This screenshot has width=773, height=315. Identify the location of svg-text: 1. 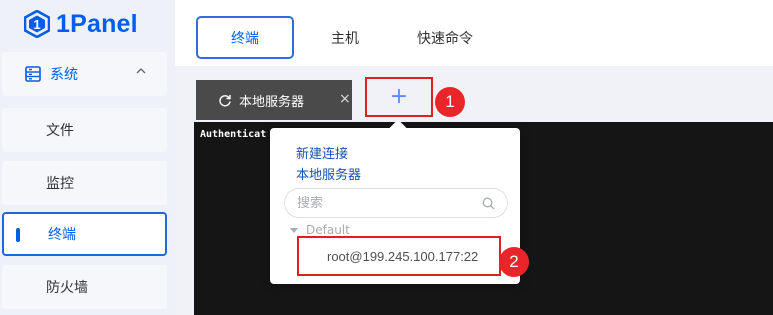
(36, 24).